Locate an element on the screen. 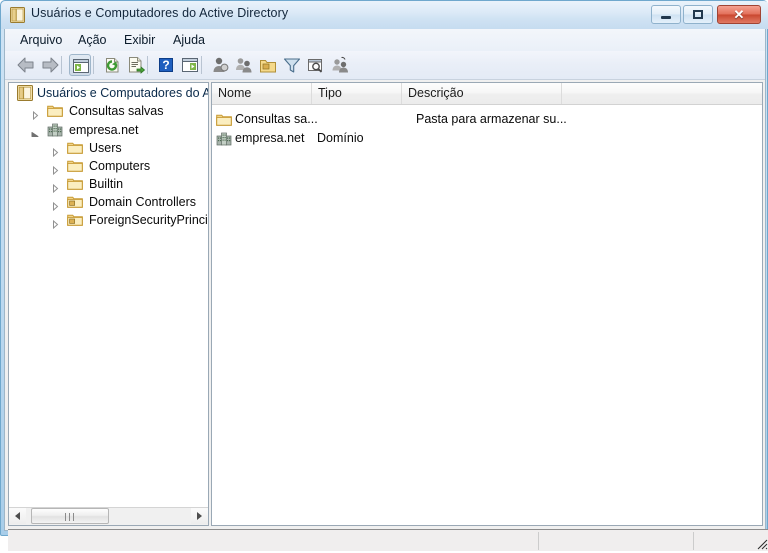 The image size is (768, 553). listview-header: Nome Tipo Descrição is located at coordinates (487, 94).